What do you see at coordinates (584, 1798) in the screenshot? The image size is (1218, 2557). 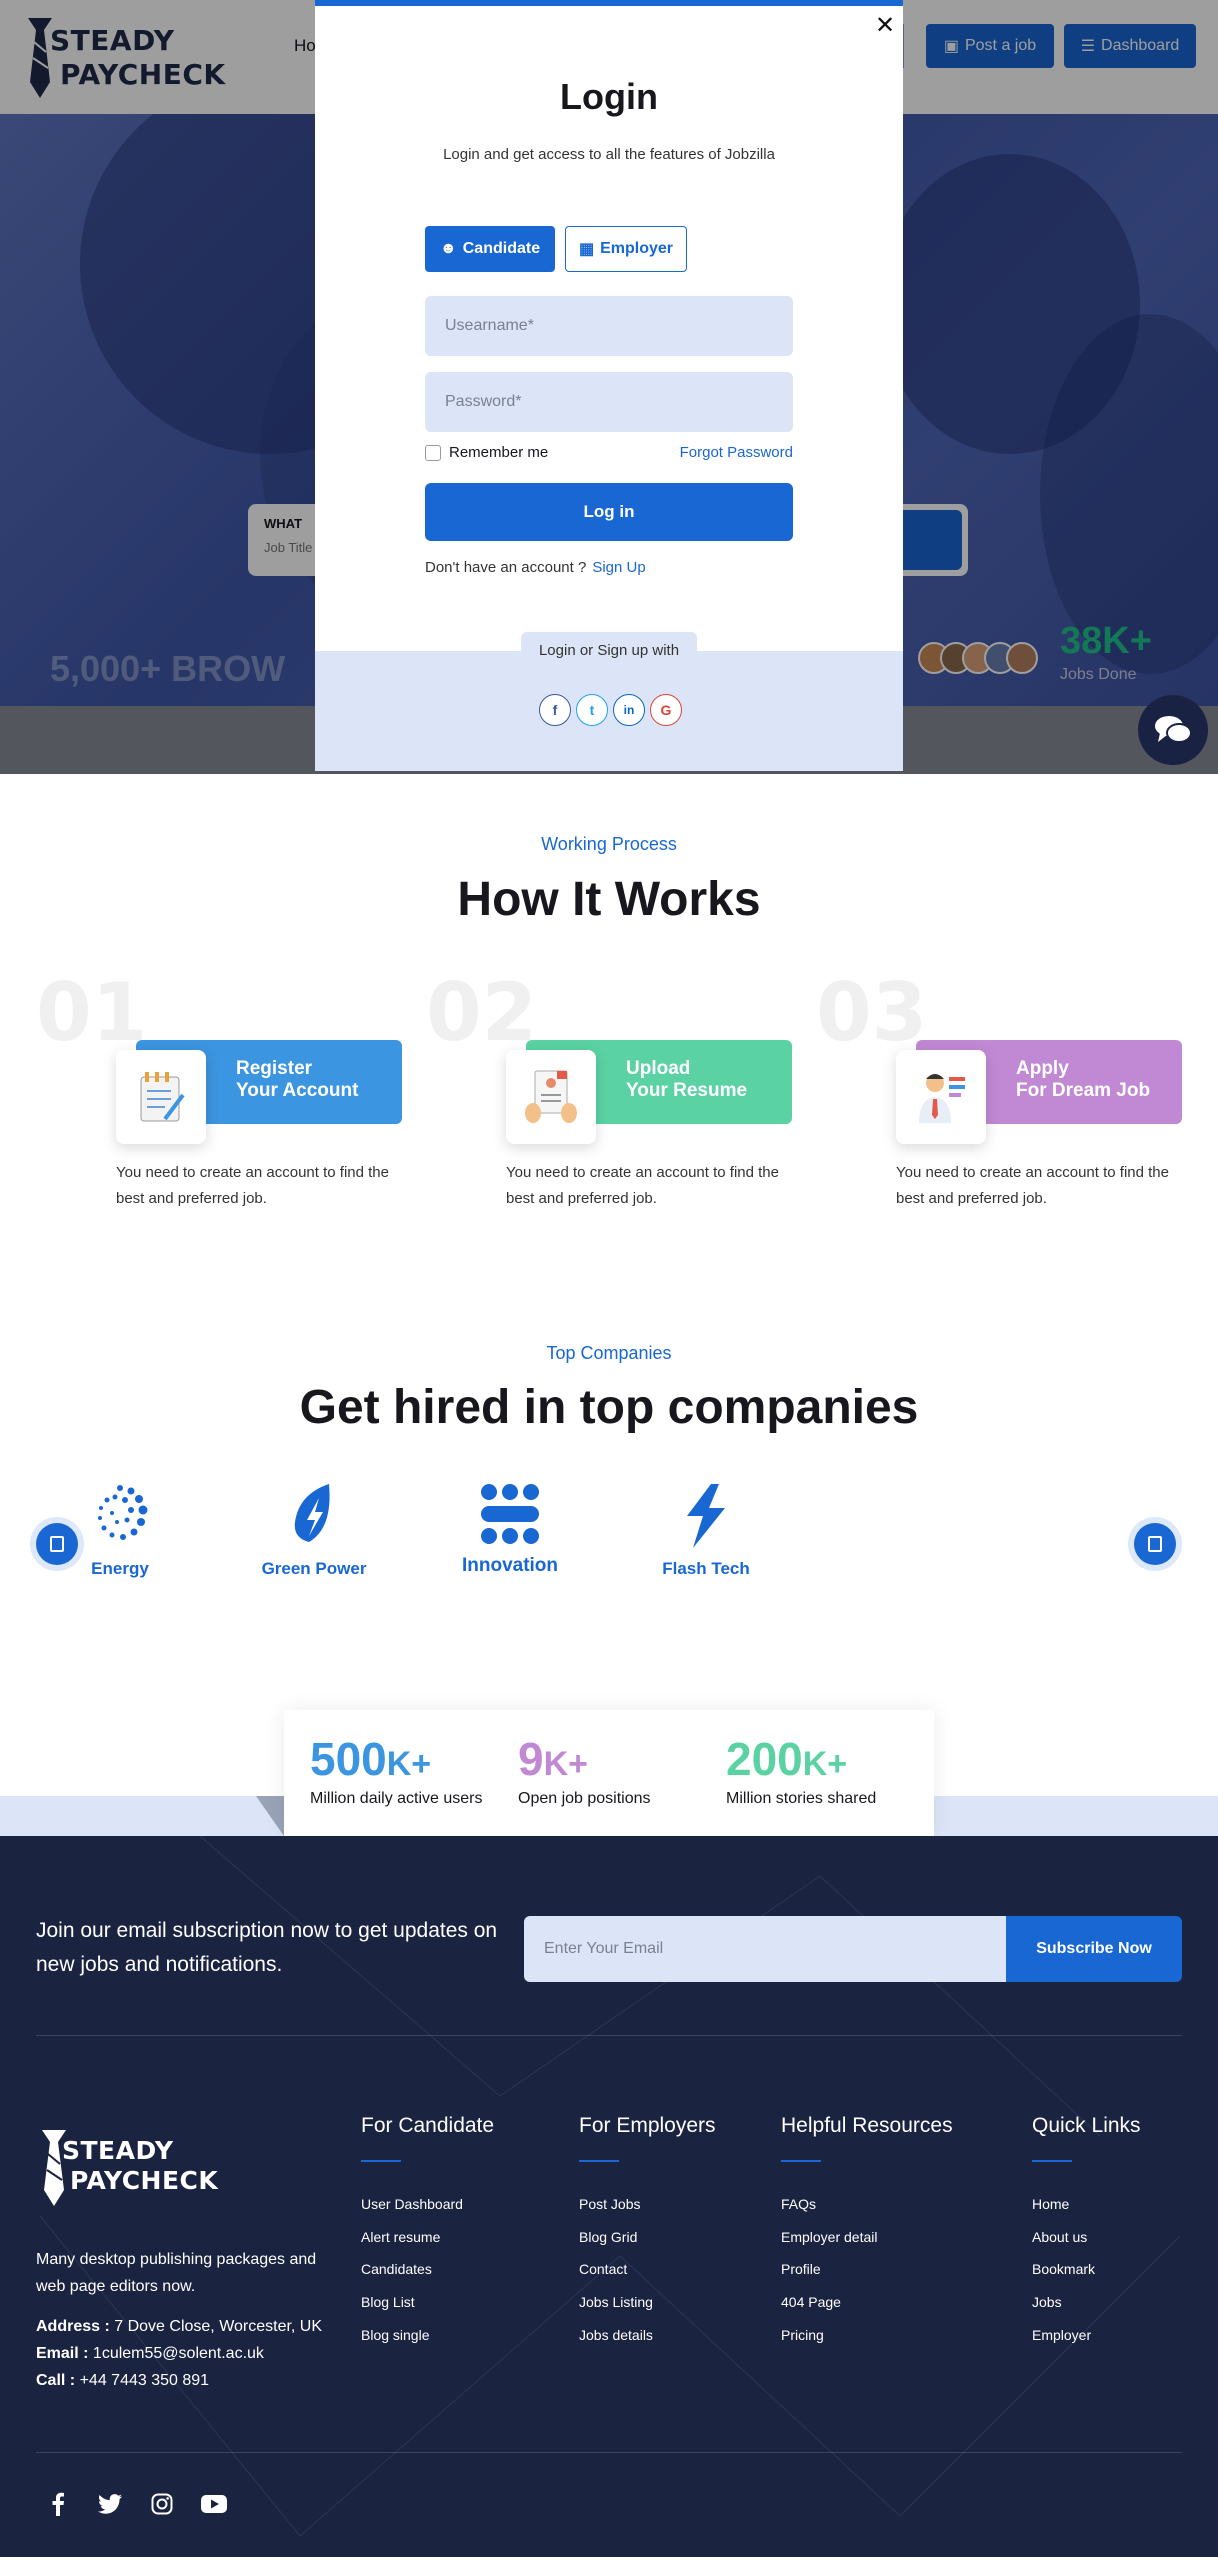 I see `stat-label: Open job positions` at bounding box center [584, 1798].